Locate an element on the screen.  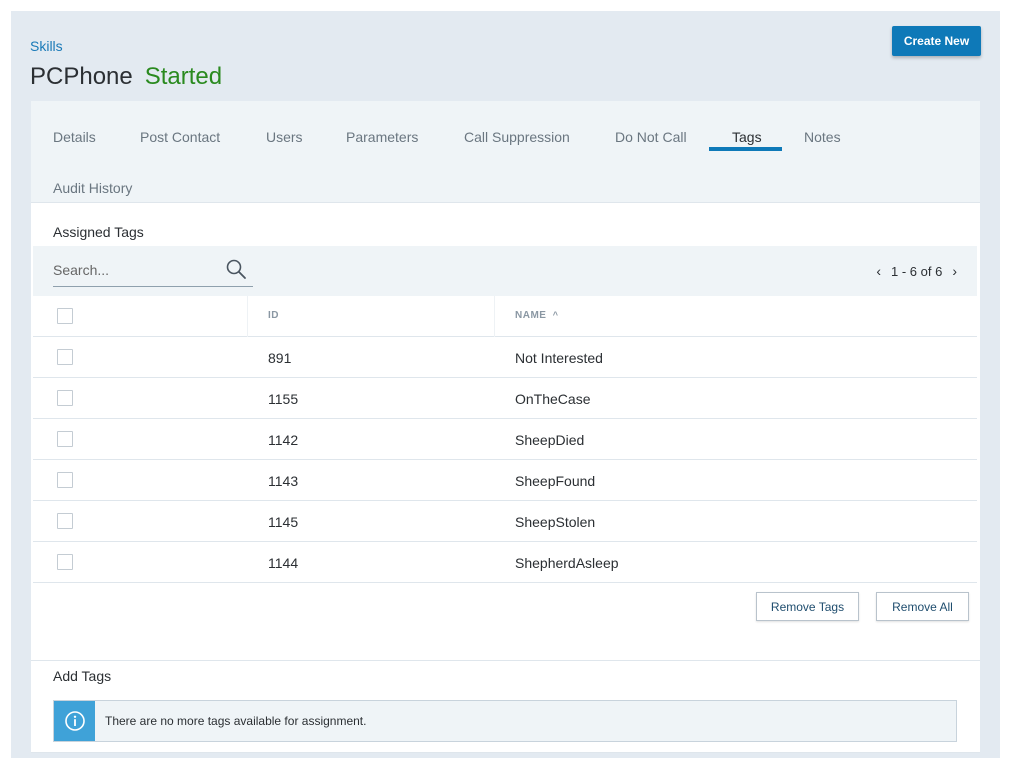
table-row: 1145 SheepStolen is located at coordinates (505, 521).